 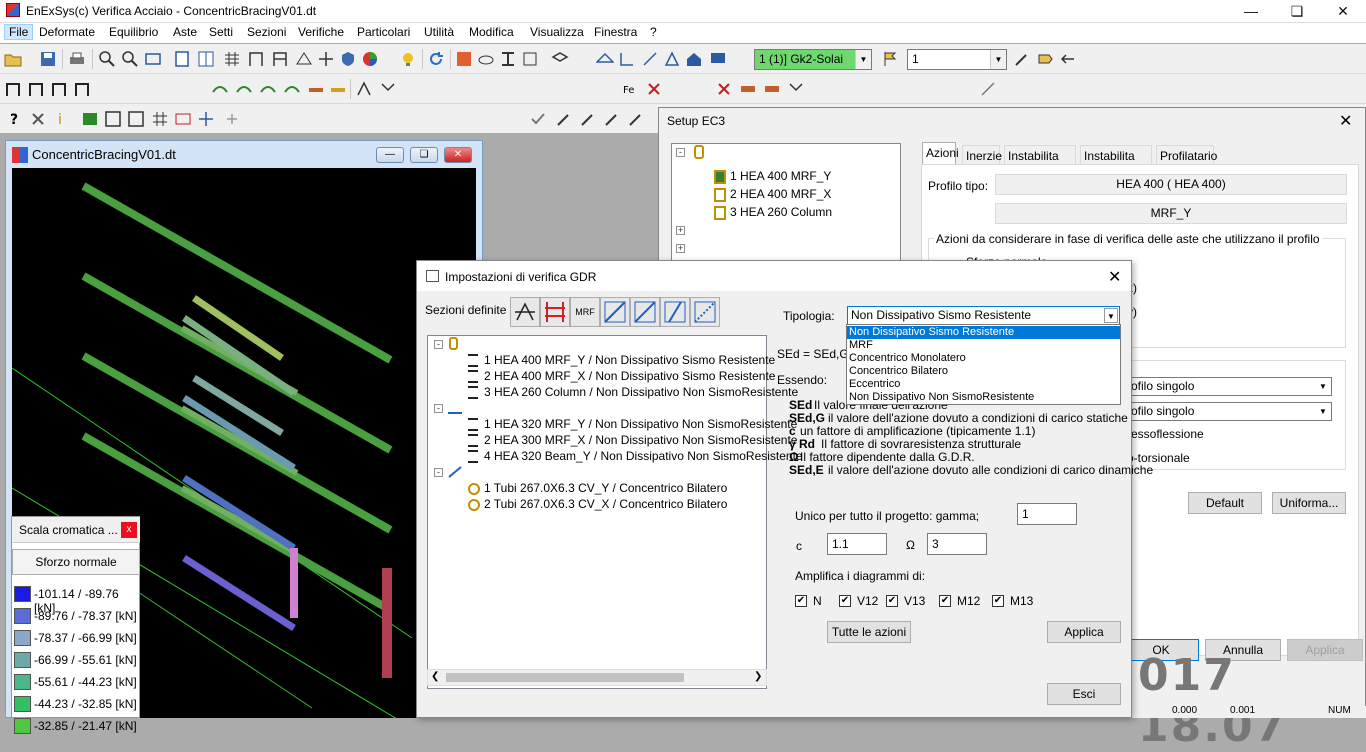 I want to click on tab-azioni: Azioni, so click(x=940, y=153).